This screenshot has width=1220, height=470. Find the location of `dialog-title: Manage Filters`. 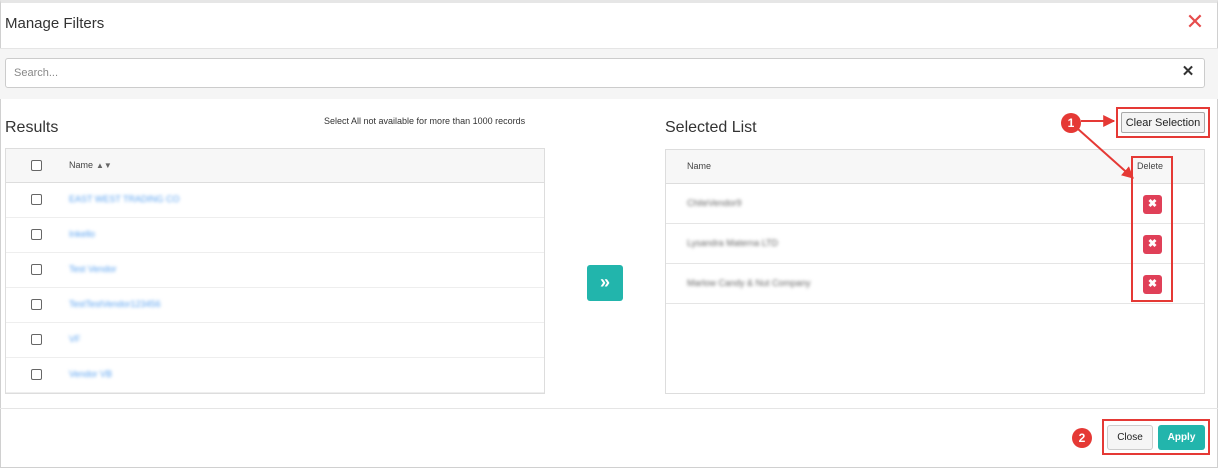

dialog-title: Manage Filters is located at coordinates (55, 23).